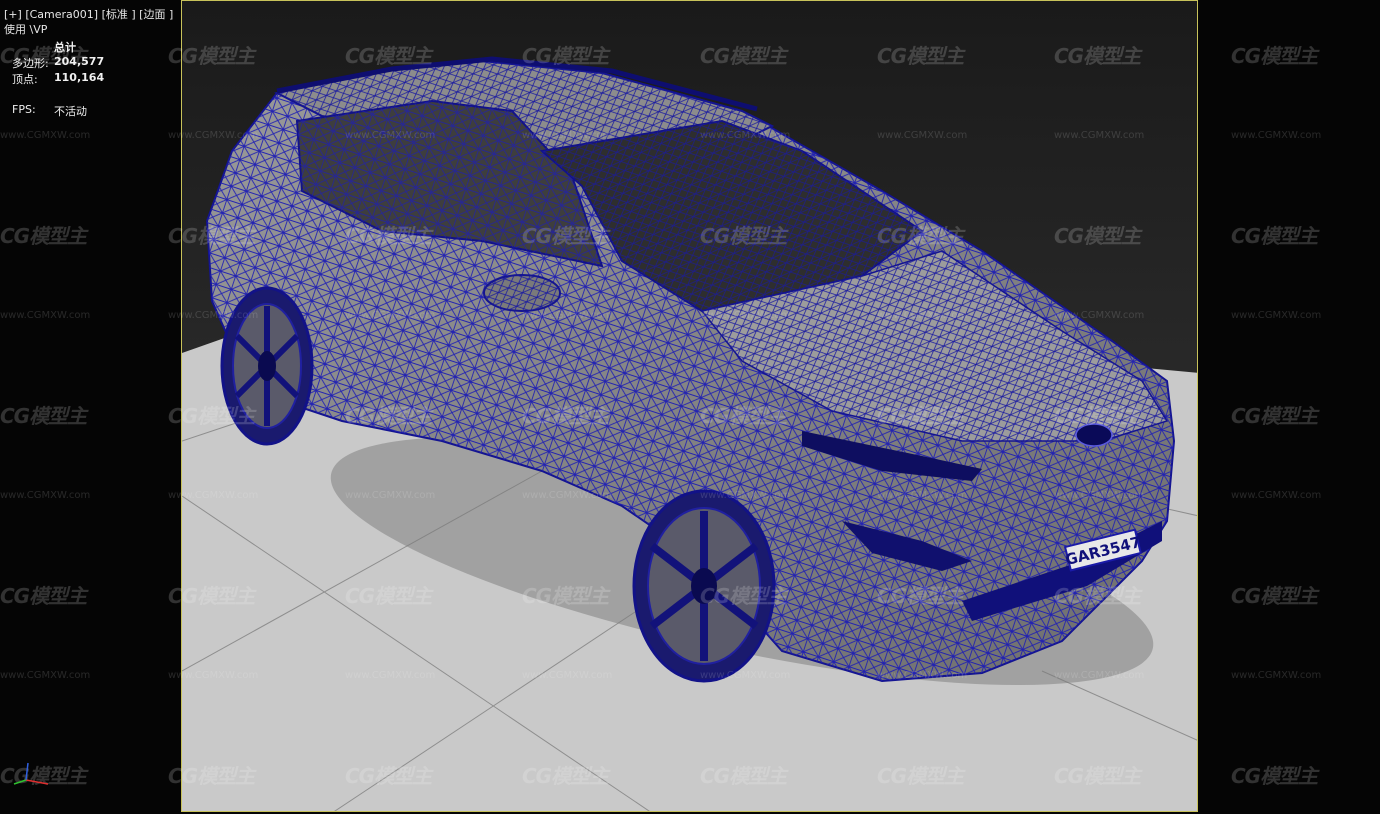 Image resolution: width=1380 pixels, height=814 pixels. I want to click on viewport-vp-label: 使用 \VP, so click(26, 29).